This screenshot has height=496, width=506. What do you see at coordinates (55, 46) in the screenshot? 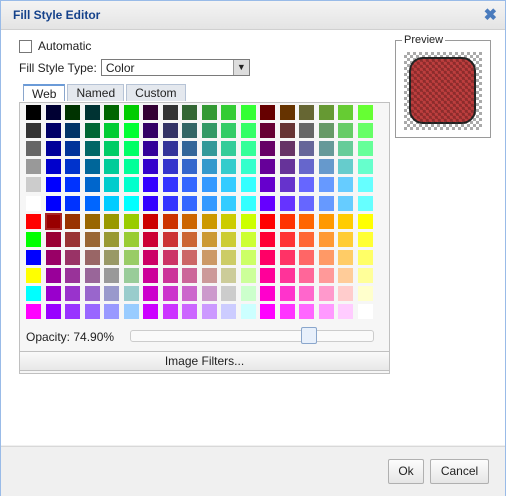
I see `automatic-row: Automatic` at bounding box center [55, 46].